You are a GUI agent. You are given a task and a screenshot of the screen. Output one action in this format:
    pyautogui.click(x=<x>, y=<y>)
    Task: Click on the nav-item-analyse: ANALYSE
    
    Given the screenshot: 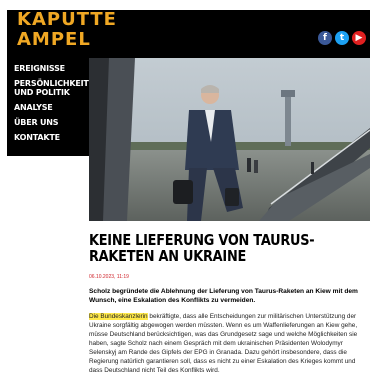 What is the action you would take?
    pyautogui.click(x=48, y=107)
    